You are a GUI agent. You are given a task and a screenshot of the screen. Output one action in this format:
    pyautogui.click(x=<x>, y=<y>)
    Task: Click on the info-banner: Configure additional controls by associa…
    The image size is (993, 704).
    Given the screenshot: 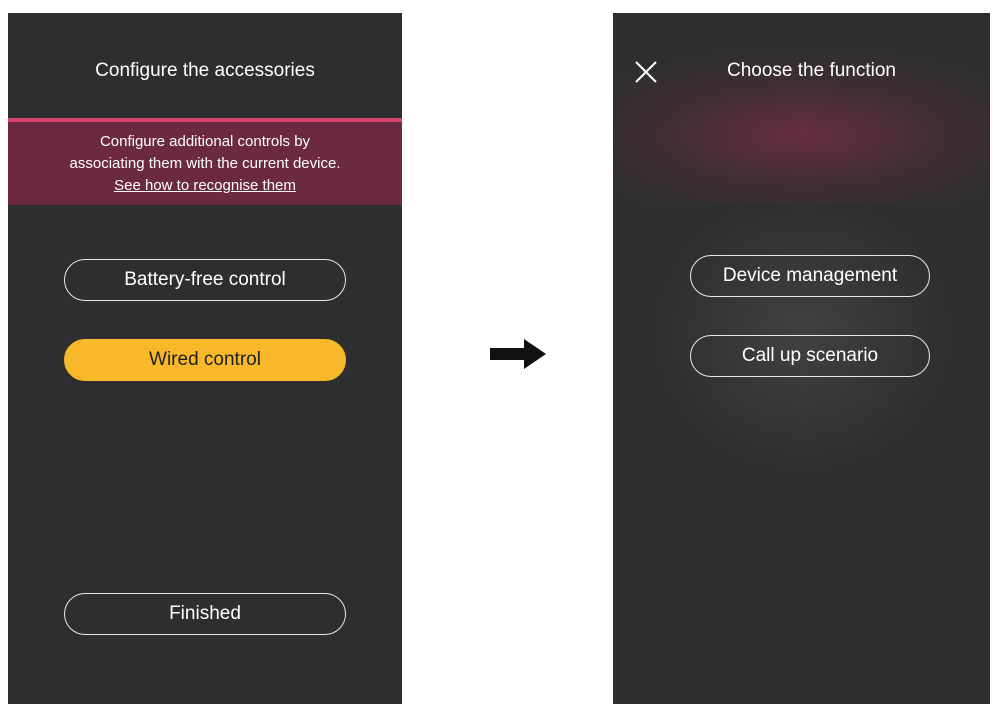 What is the action you would take?
    pyautogui.click(x=205, y=163)
    